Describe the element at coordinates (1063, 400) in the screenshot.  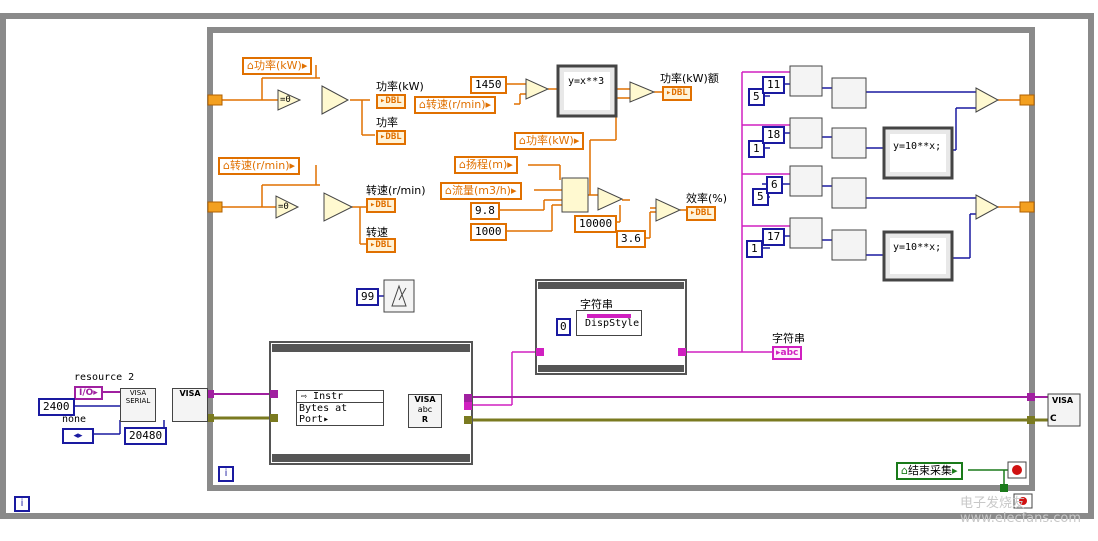
I see `visa-close-text: VISA` at that location.